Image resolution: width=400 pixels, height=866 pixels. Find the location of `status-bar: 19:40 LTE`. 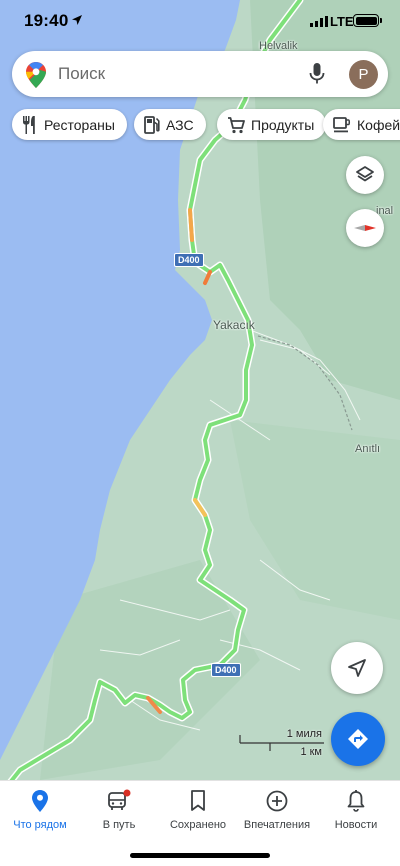

status-bar: 19:40 LTE is located at coordinates (200, 22).